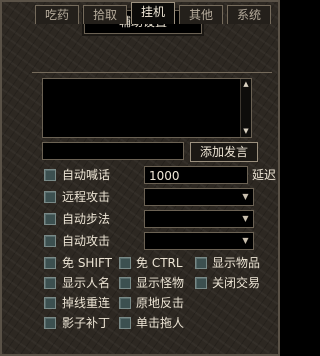  Describe the element at coordinates (236, 283) in the screenshot. I see `close-trade-label: 关闭交易` at that location.